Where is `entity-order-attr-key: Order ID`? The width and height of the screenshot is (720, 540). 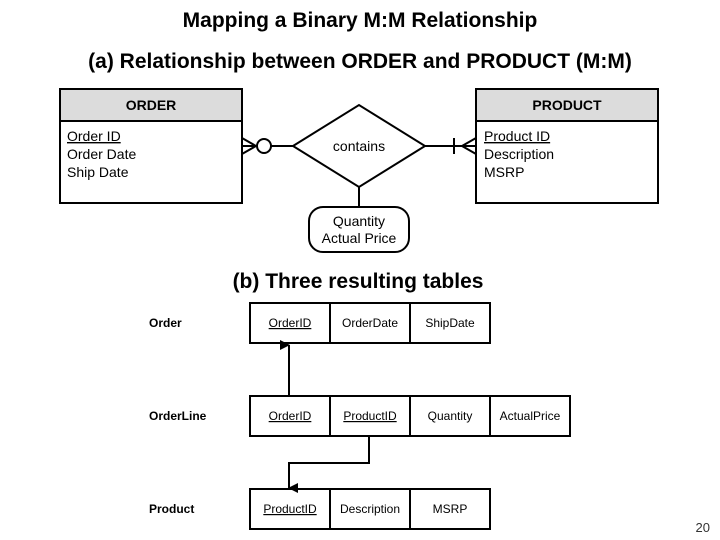
entity-order-attr-key: Order ID is located at coordinates (94, 136).